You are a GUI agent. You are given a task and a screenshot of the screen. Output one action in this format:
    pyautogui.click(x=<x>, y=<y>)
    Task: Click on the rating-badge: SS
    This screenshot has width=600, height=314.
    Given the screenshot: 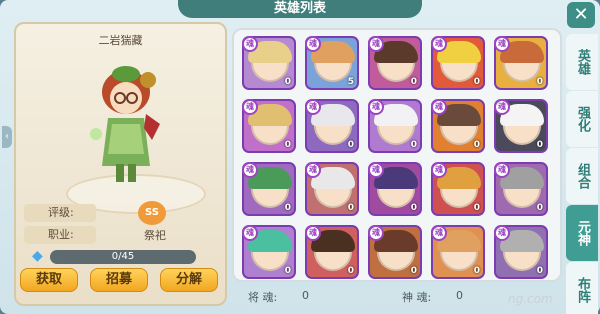 What is the action you would take?
    pyautogui.click(x=152, y=213)
    